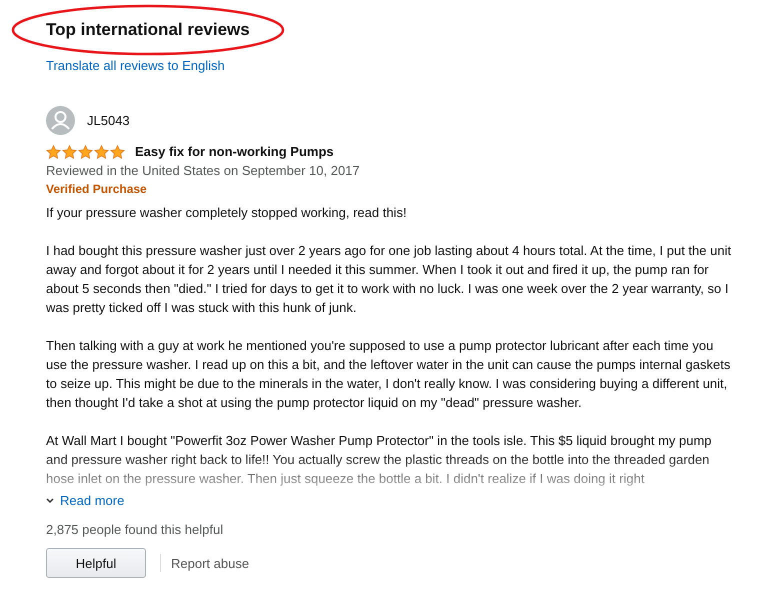 The height and width of the screenshot is (603, 762). I want to click on review-date: Reviewed in the United States on September 10, 2017, so click(203, 171).